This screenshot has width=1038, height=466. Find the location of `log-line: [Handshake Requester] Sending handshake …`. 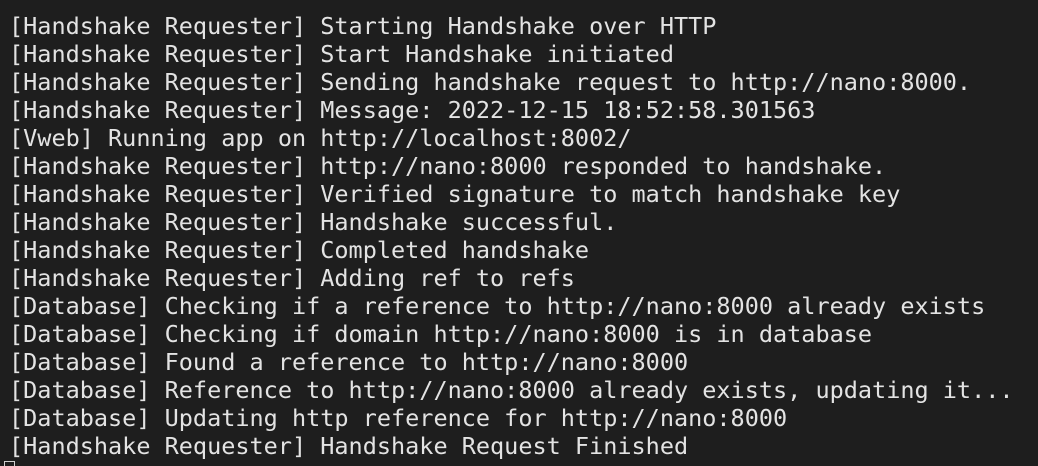

log-line: [Handshake Requester] Sending handshake … is located at coordinates (490, 82).